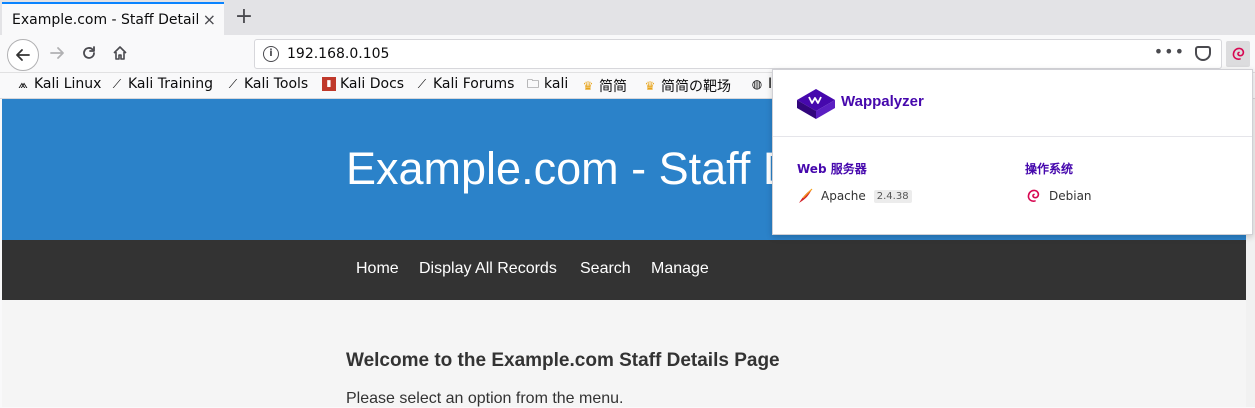 The height and width of the screenshot is (408, 1255). What do you see at coordinates (613, 87) in the screenshot?
I see `bookmark-label: 简简` at bounding box center [613, 87].